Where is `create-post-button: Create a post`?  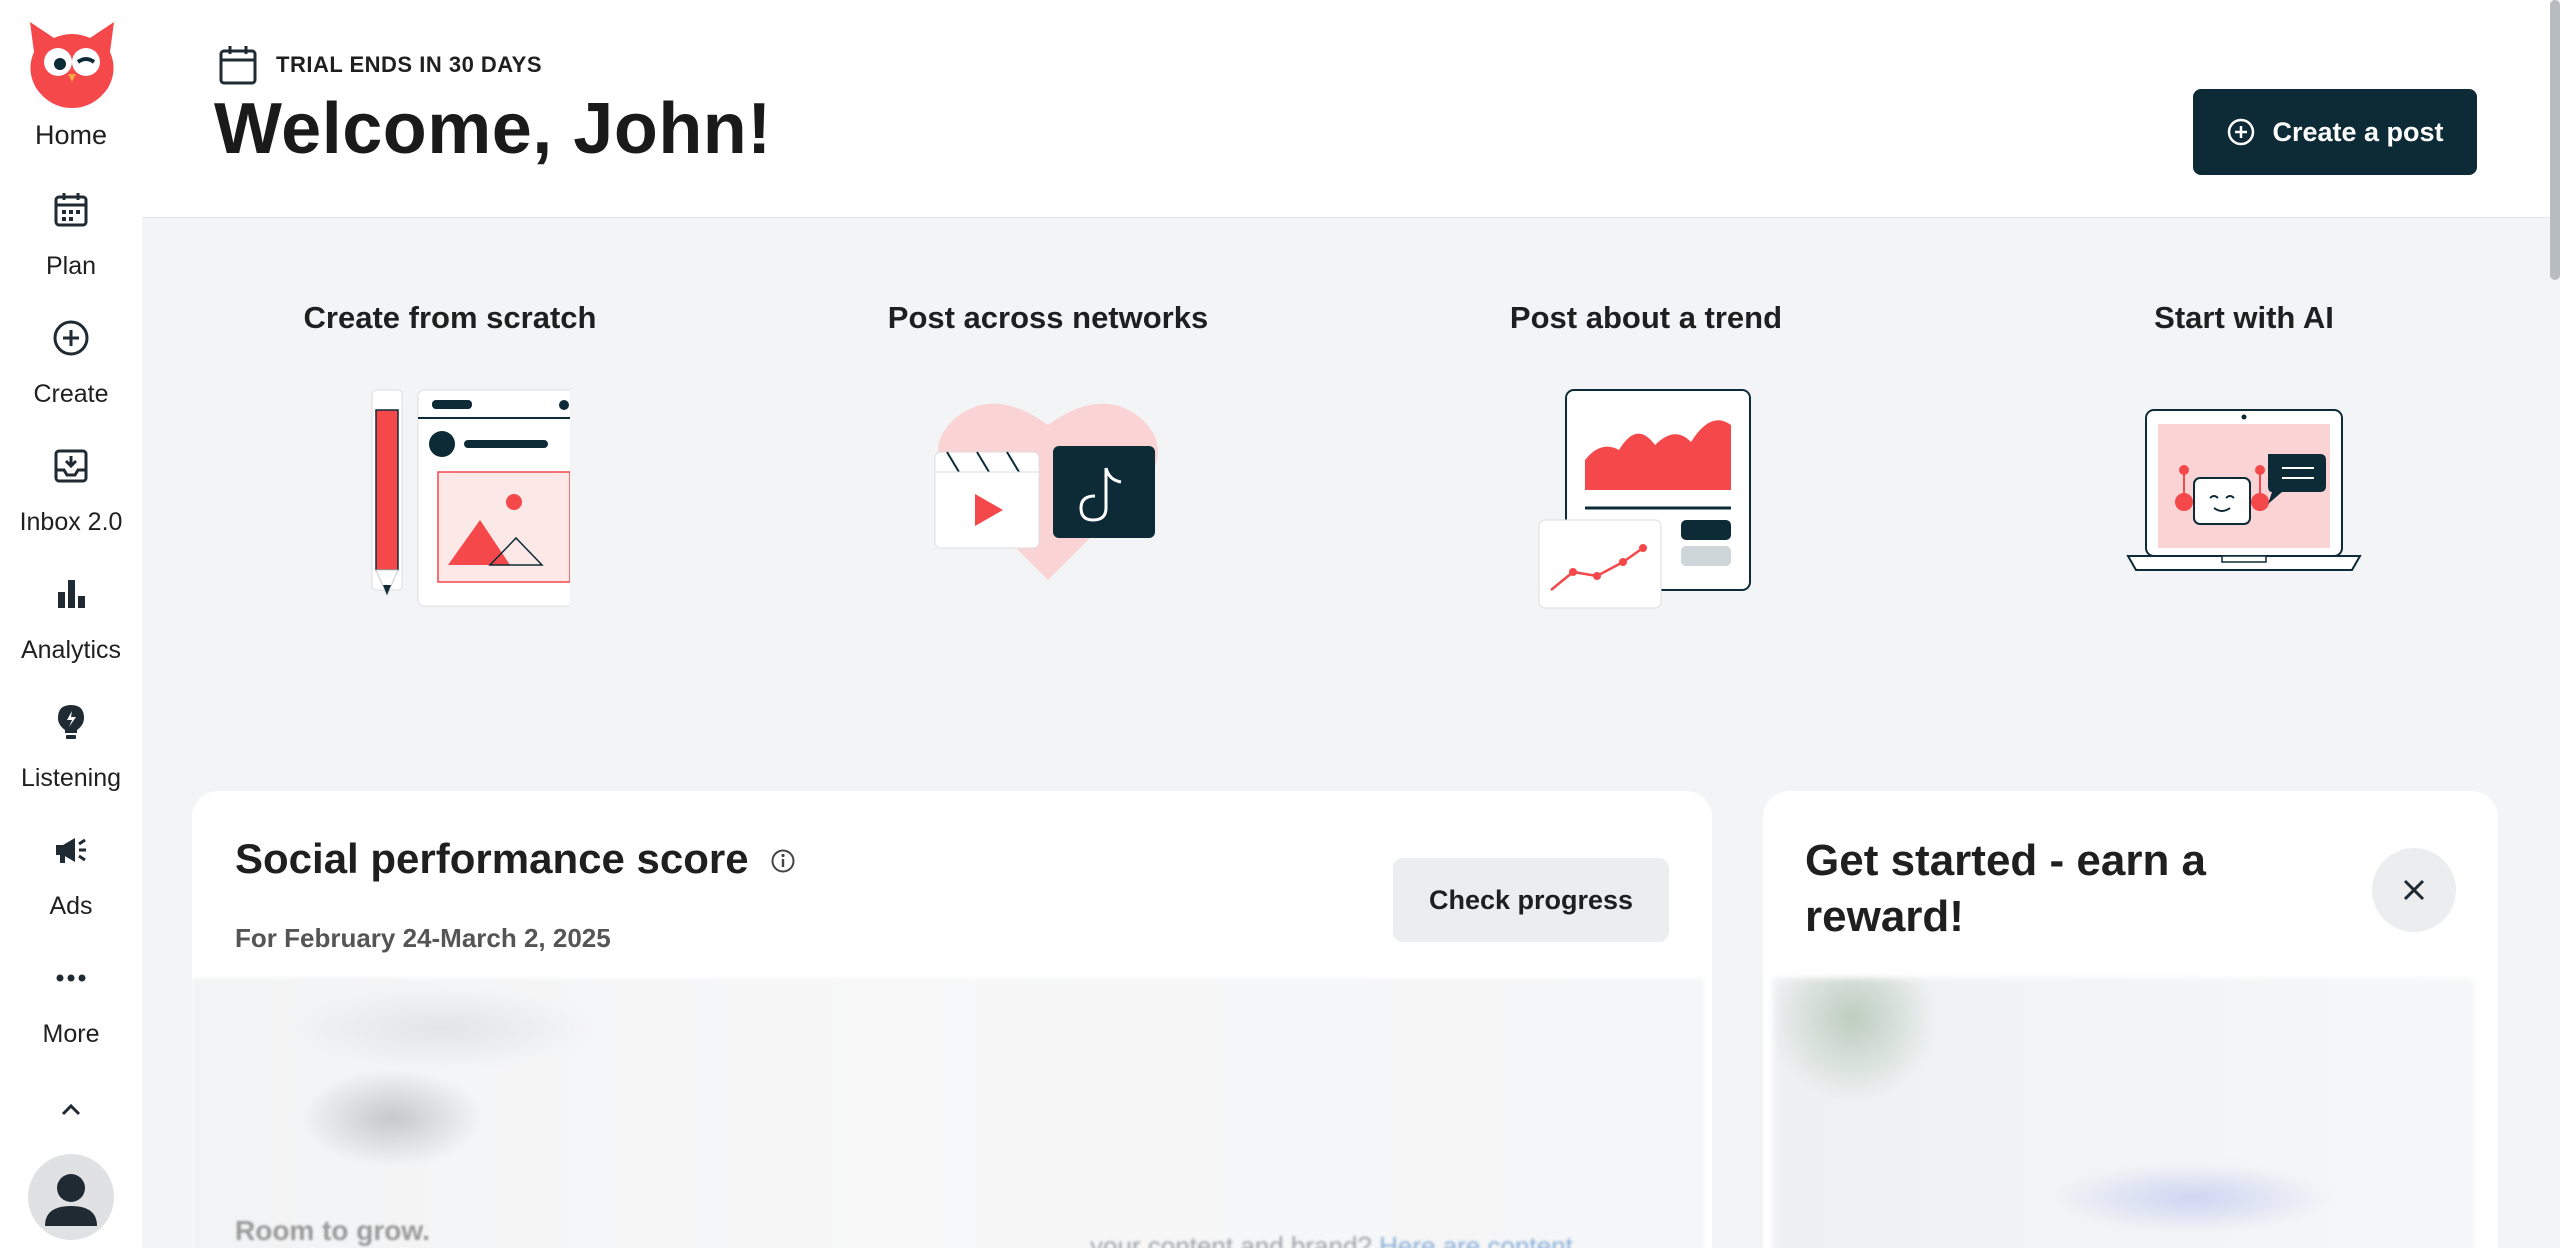 create-post-button: Create a post is located at coordinates (2335, 132).